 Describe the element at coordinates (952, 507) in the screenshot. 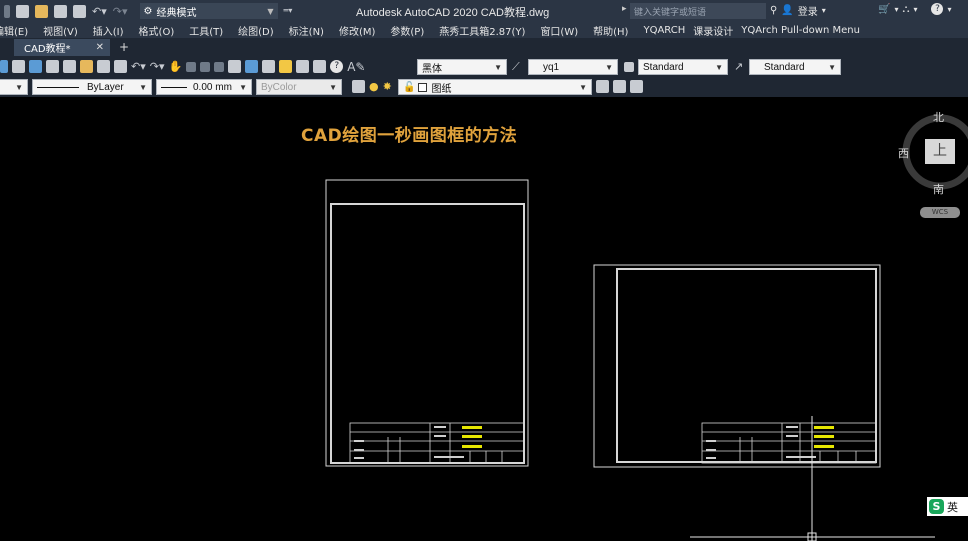

I see `ime-language-label: 英` at that location.